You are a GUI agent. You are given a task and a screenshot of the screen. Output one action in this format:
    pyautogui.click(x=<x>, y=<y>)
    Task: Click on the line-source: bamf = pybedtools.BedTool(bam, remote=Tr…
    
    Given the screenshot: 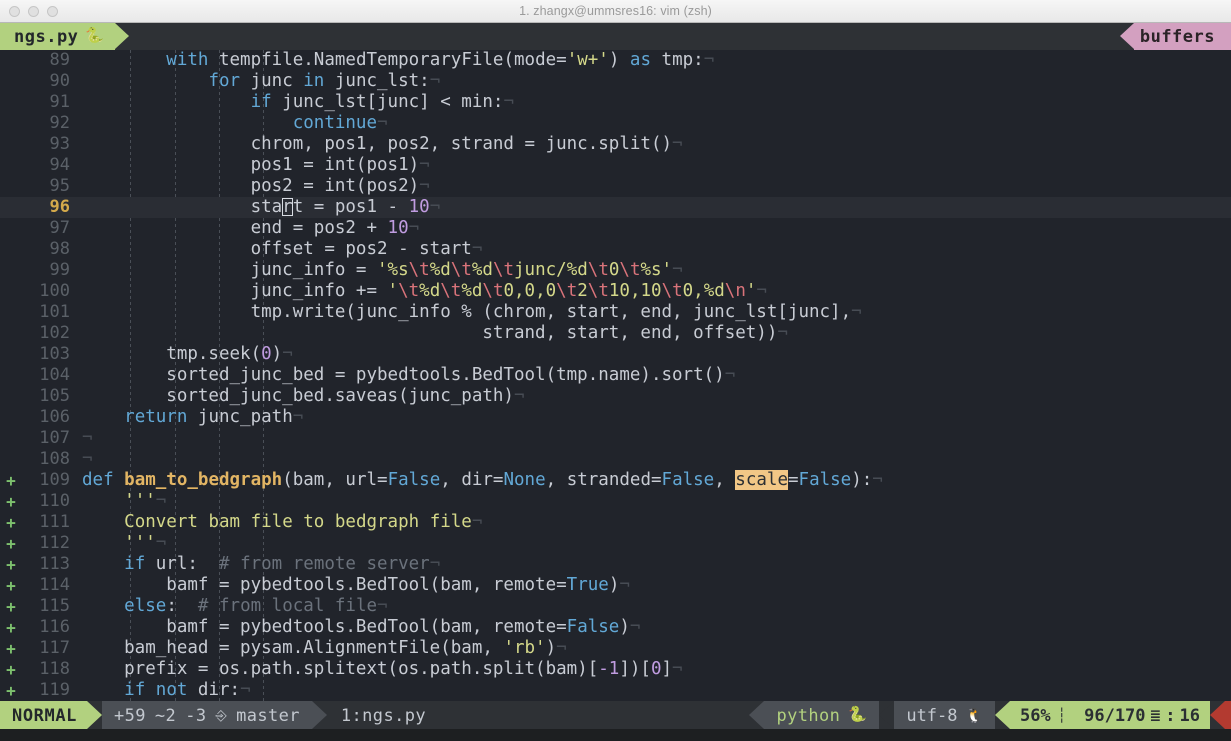 What is the action you would take?
    pyautogui.click(x=656, y=585)
    